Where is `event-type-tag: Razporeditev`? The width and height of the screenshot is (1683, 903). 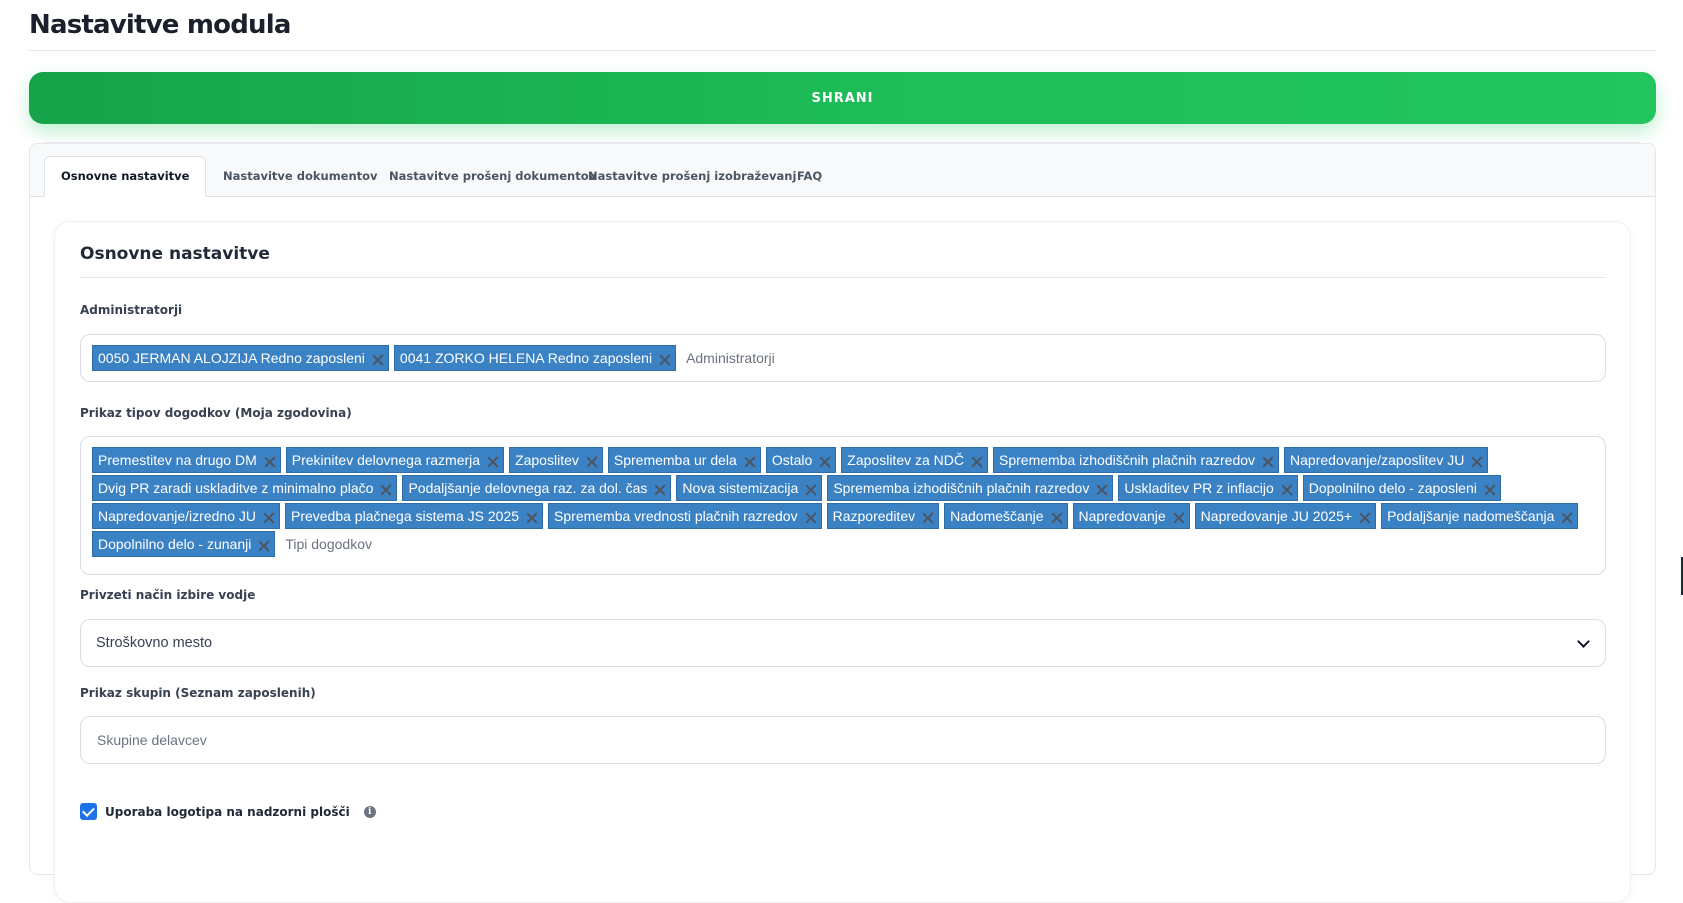 event-type-tag: Razporeditev is located at coordinates (883, 516).